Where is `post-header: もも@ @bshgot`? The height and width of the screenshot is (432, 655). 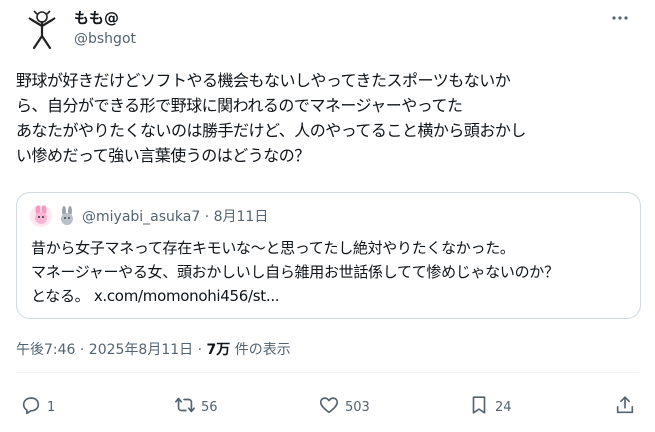
post-header: もも@ @bshgot is located at coordinates (327, 30).